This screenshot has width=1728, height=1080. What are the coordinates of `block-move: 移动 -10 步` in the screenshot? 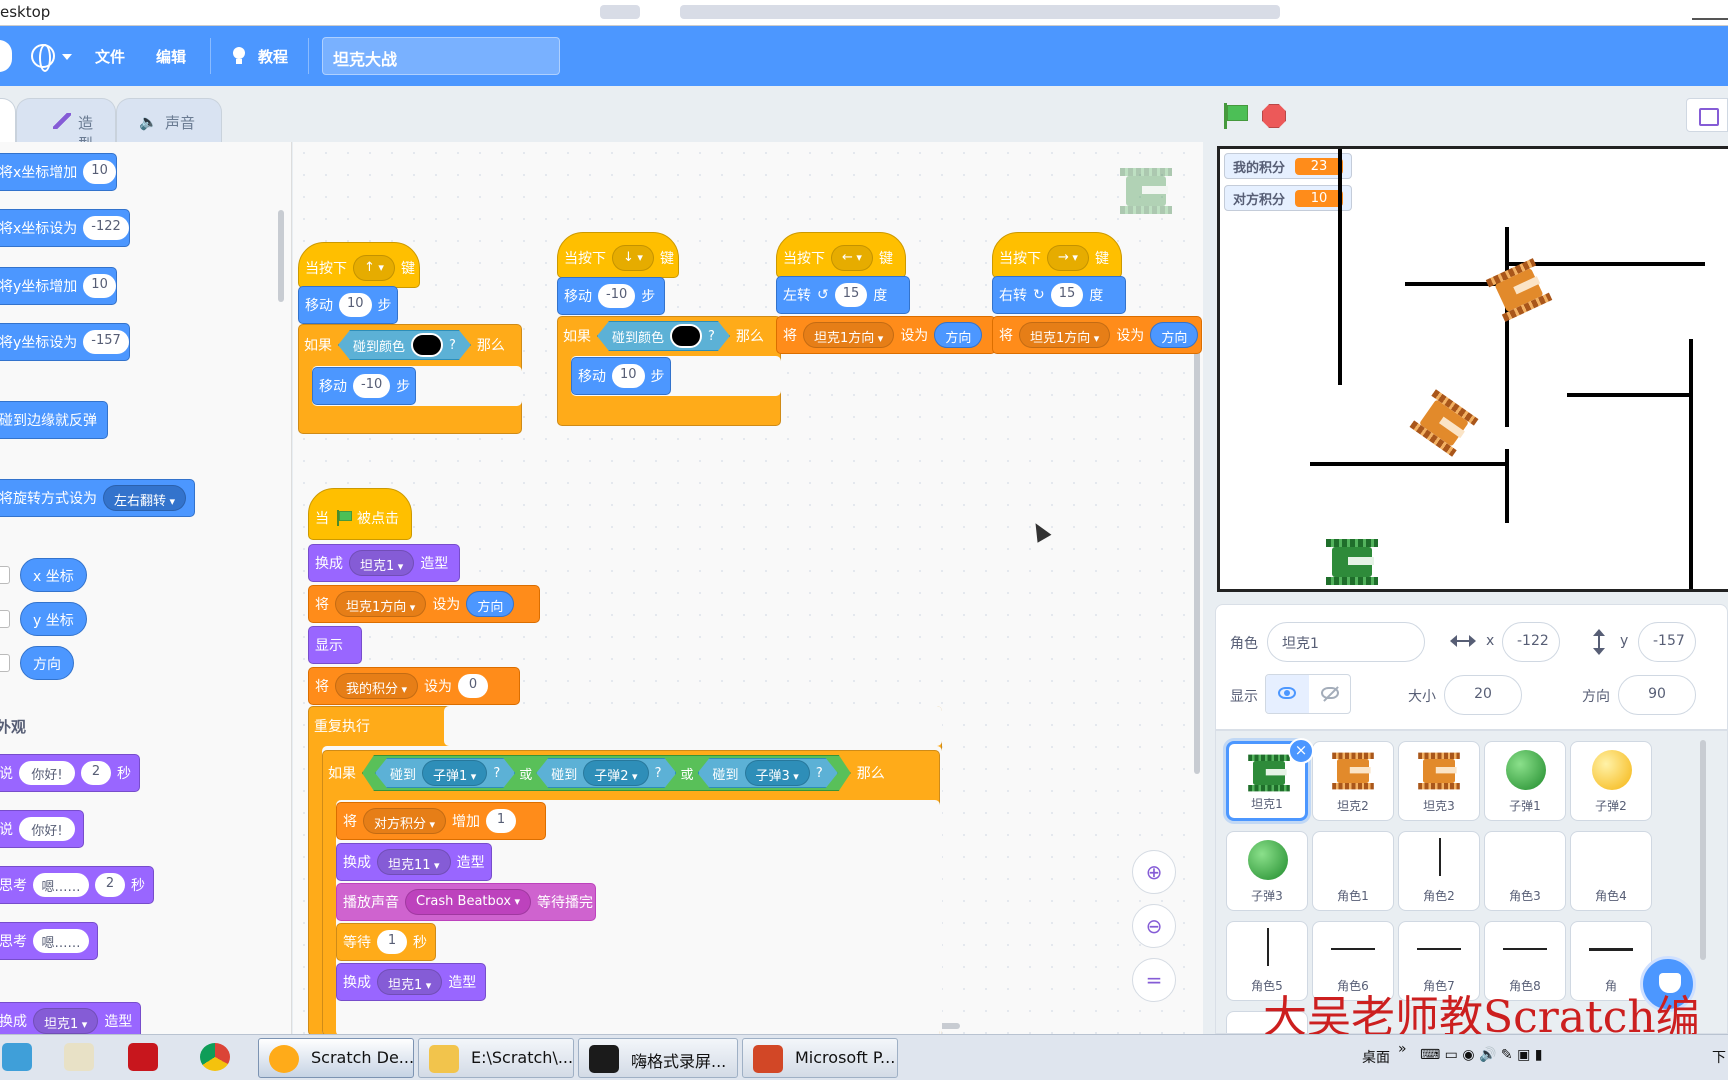 It's located at (611, 296).